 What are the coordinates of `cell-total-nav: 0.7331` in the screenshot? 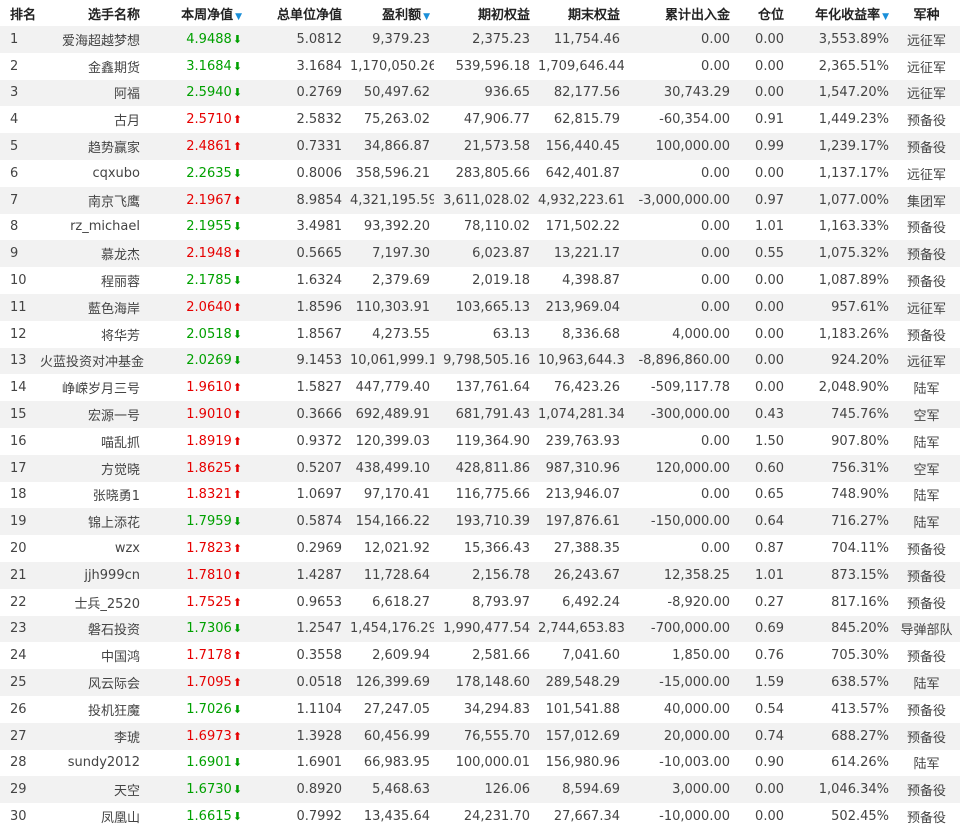 It's located at (319, 147).